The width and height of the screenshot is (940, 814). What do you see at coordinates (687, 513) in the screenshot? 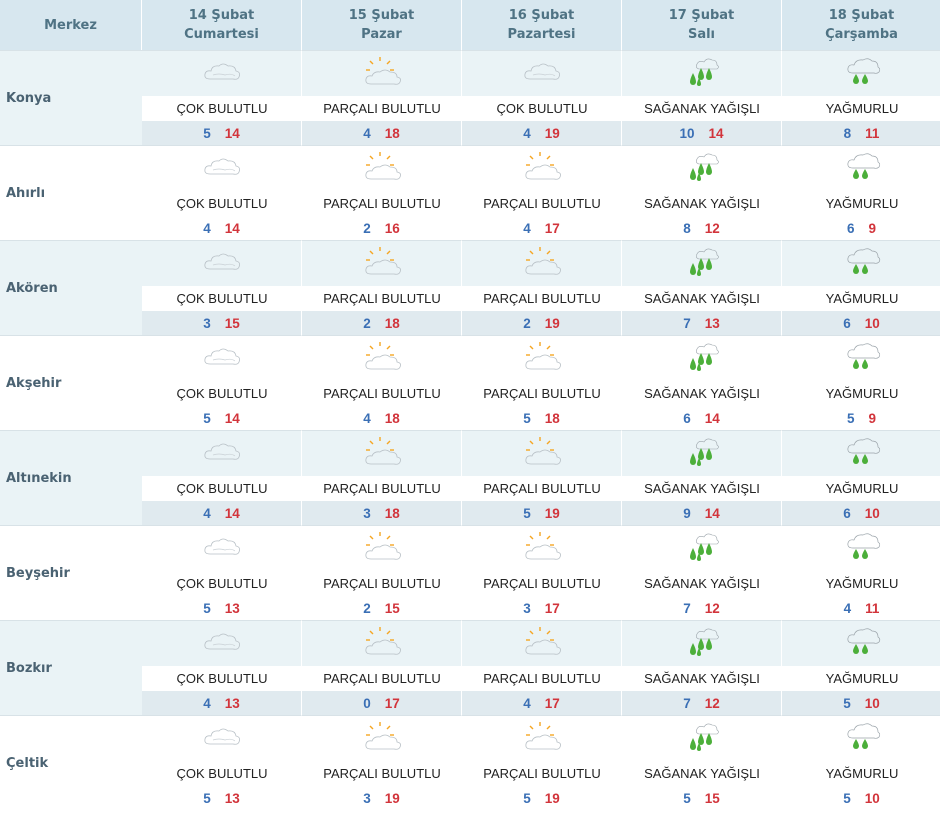
I see `min-temperature: 9` at bounding box center [687, 513].